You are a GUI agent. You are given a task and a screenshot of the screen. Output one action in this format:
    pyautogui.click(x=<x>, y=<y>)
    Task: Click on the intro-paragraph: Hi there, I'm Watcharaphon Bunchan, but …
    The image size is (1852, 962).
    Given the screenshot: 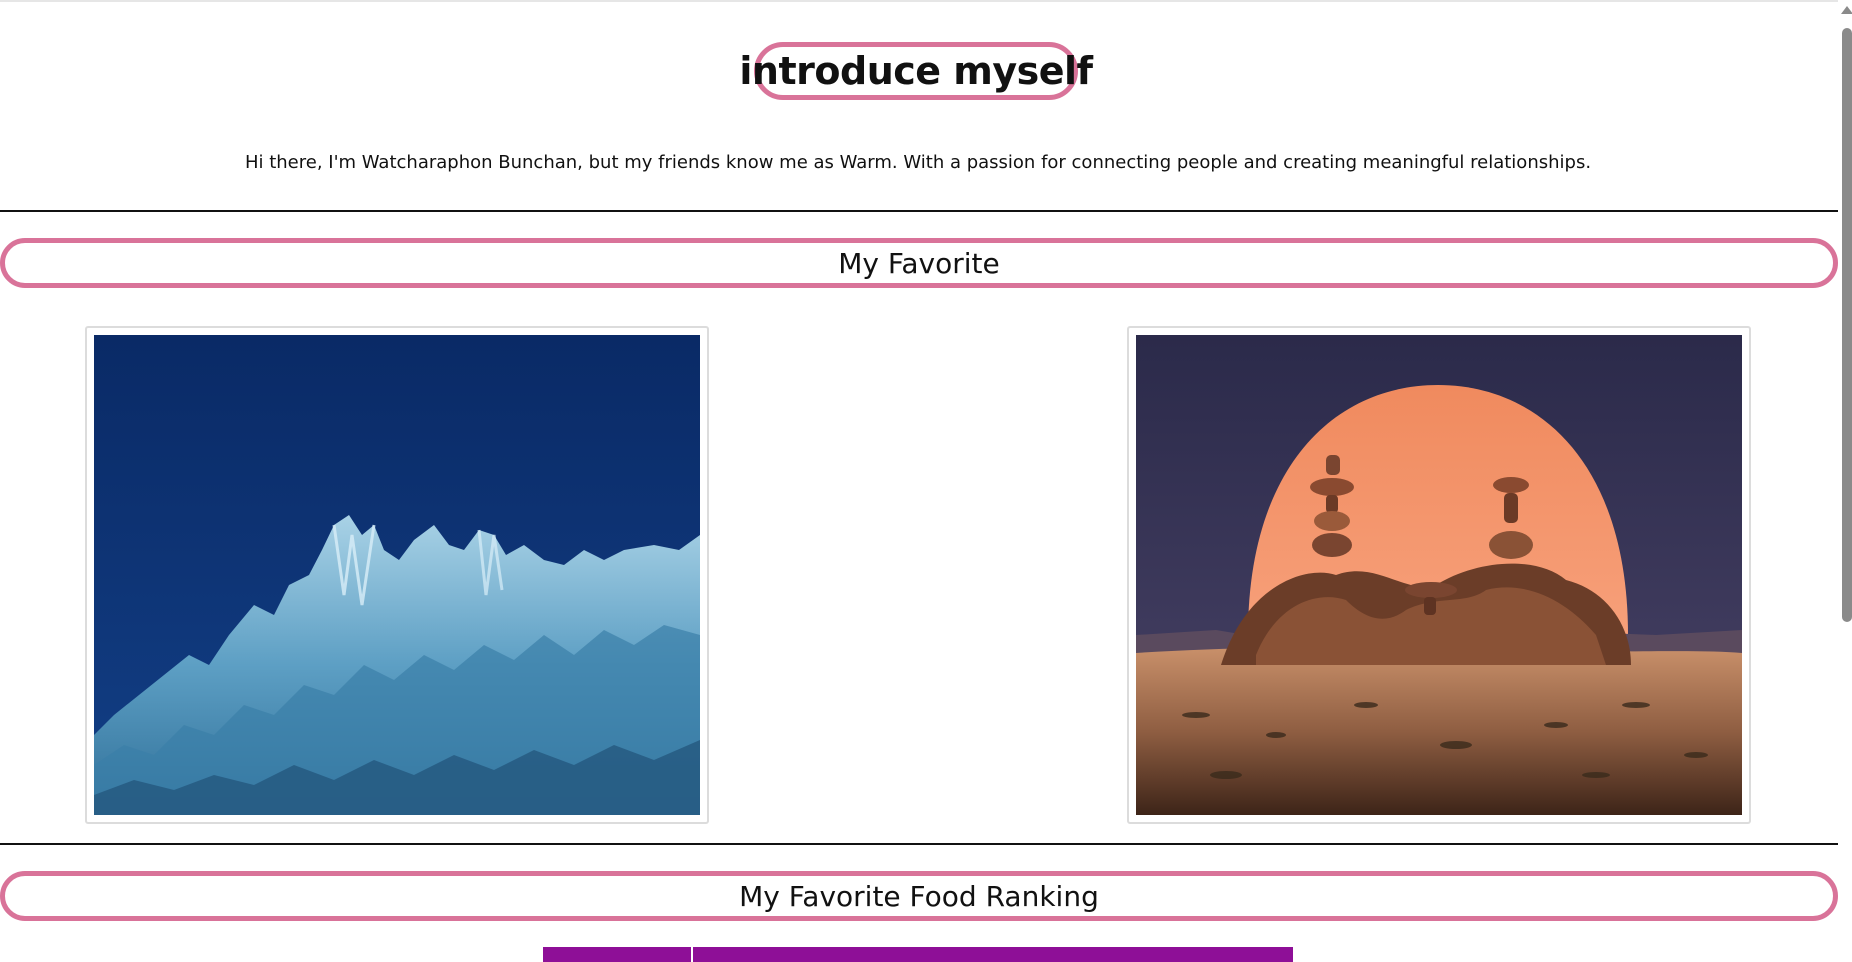 What is the action you would take?
    pyautogui.click(x=918, y=162)
    